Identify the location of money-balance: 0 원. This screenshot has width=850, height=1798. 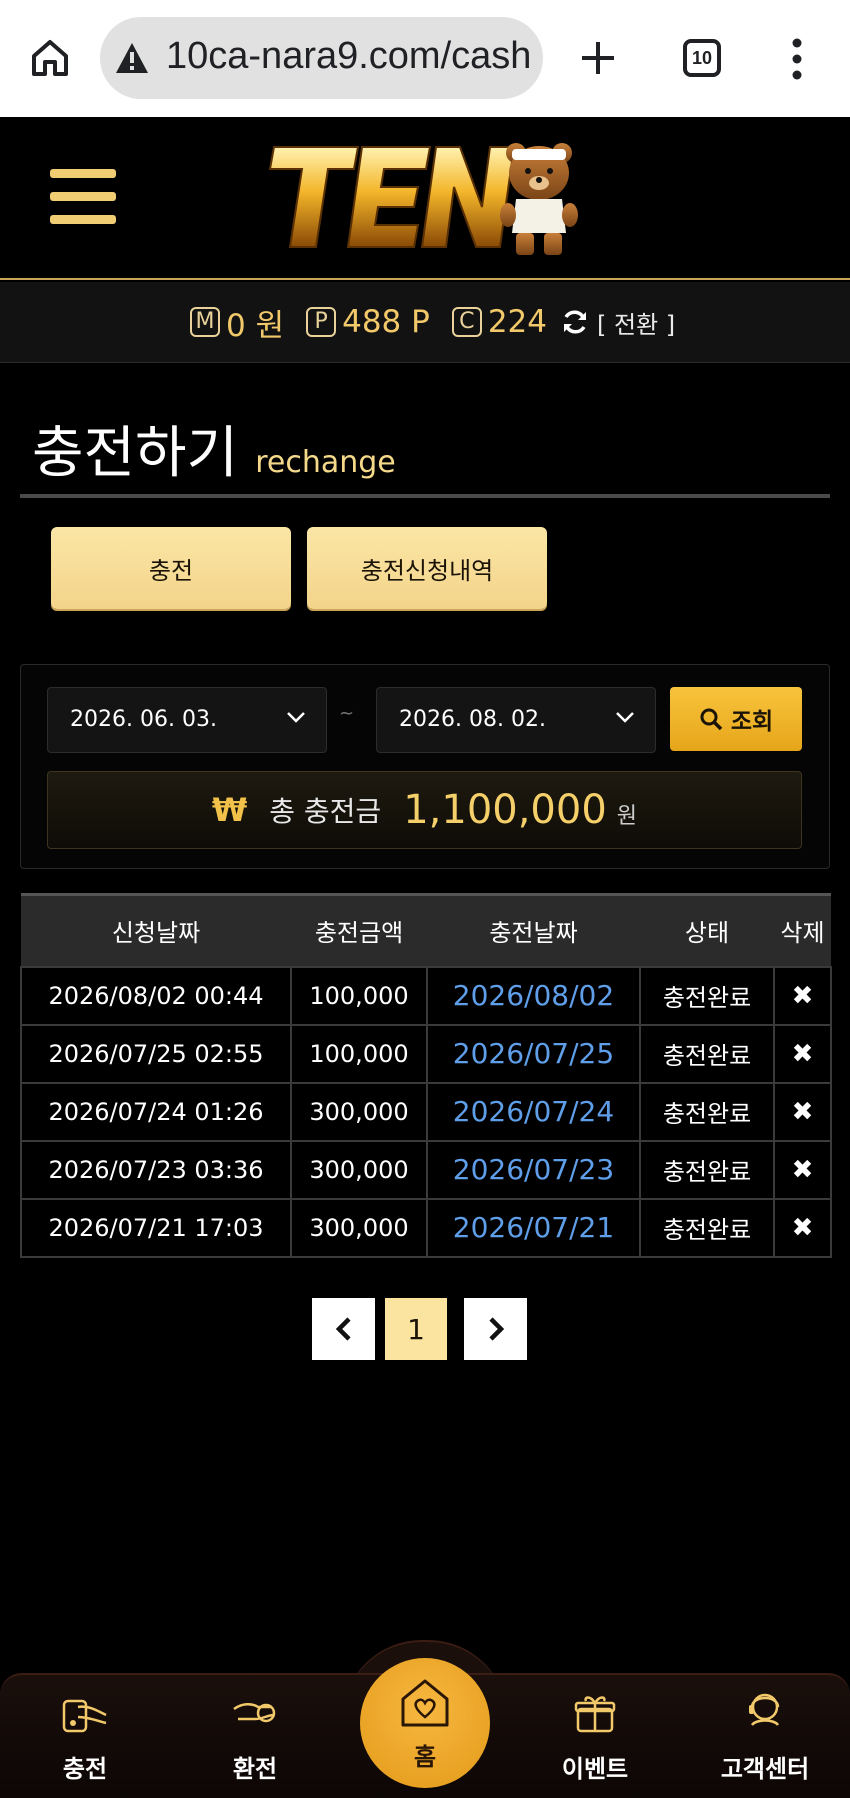
(255, 325).